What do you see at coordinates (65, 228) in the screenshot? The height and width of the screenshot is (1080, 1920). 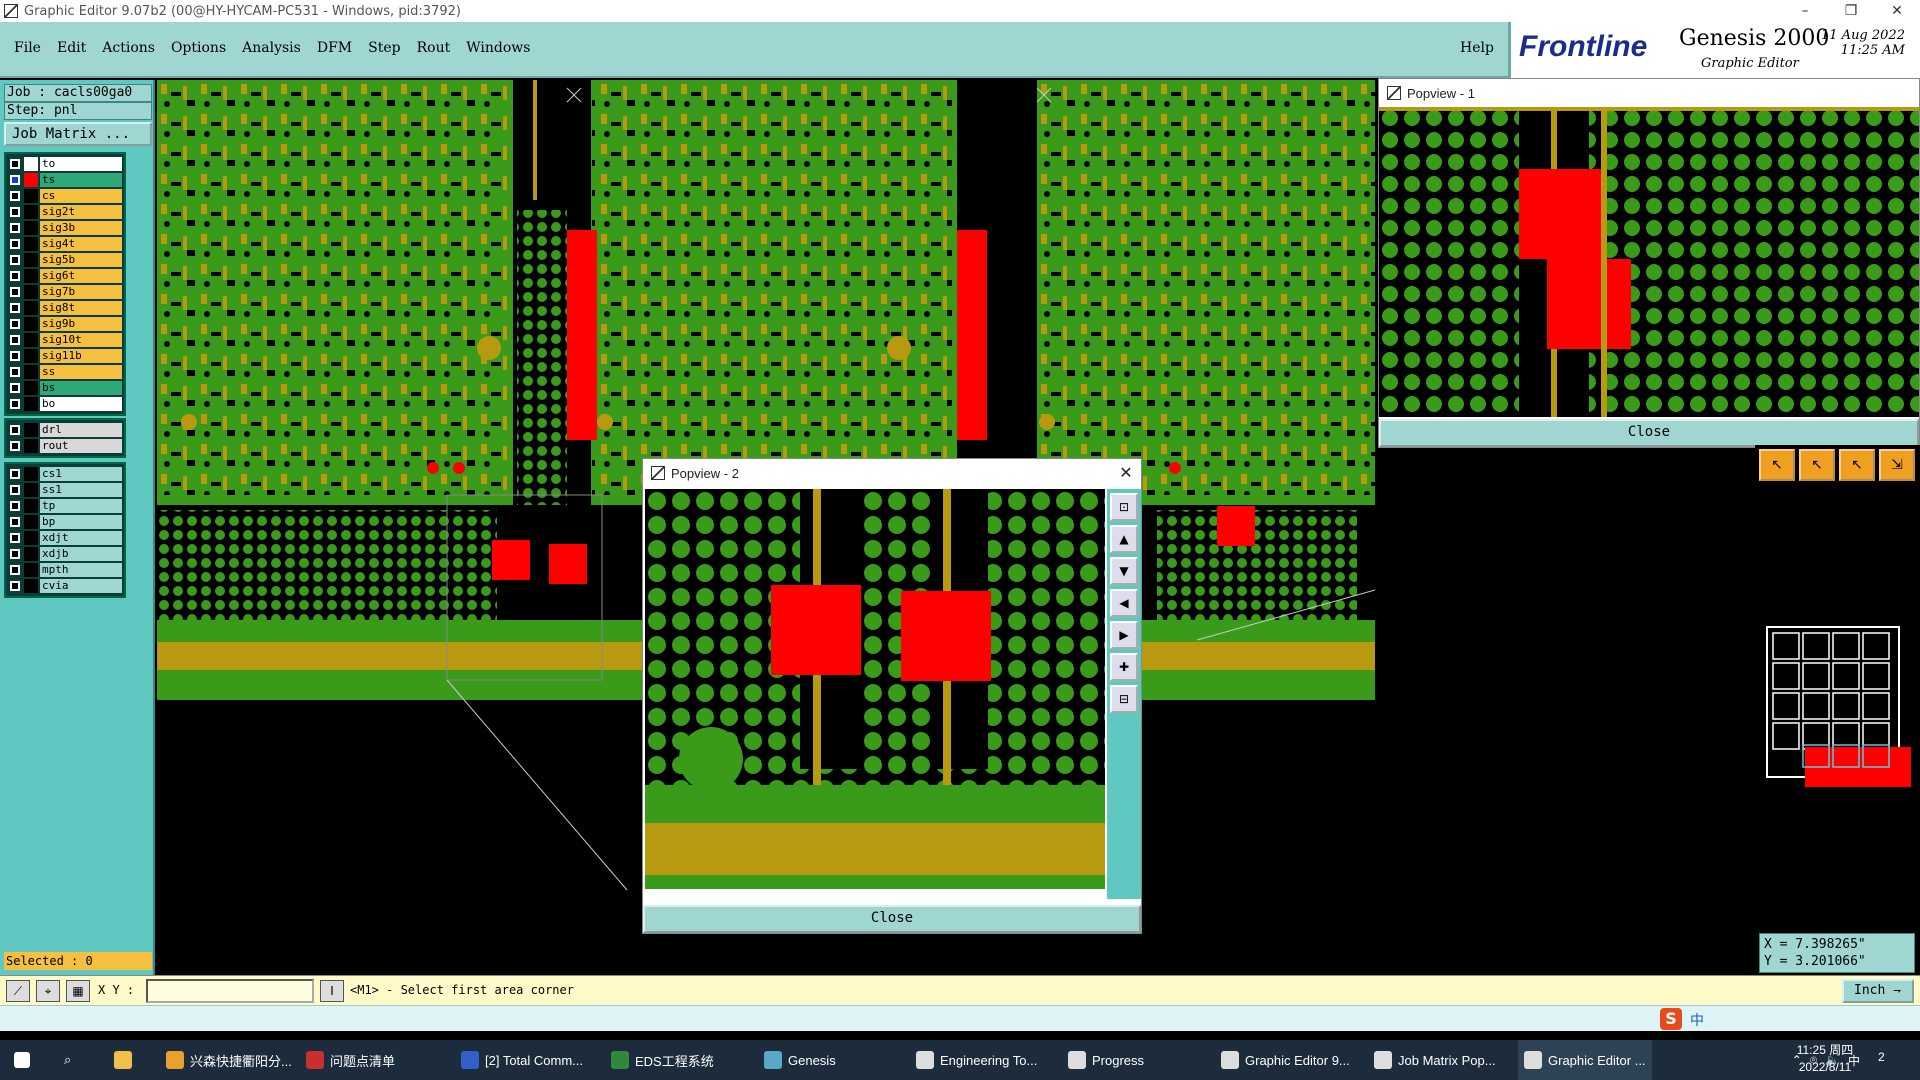 I see `layer-row-sig3b: sig3b` at bounding box center [65, 228].